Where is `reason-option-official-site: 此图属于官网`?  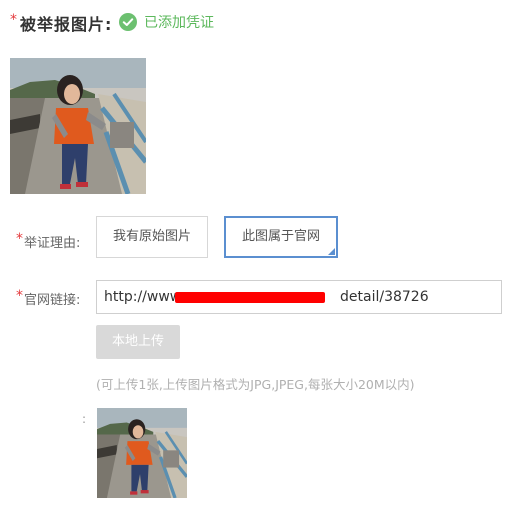
reason-option-official-site: 此图属于官网 is located at coordinates (281, 237).